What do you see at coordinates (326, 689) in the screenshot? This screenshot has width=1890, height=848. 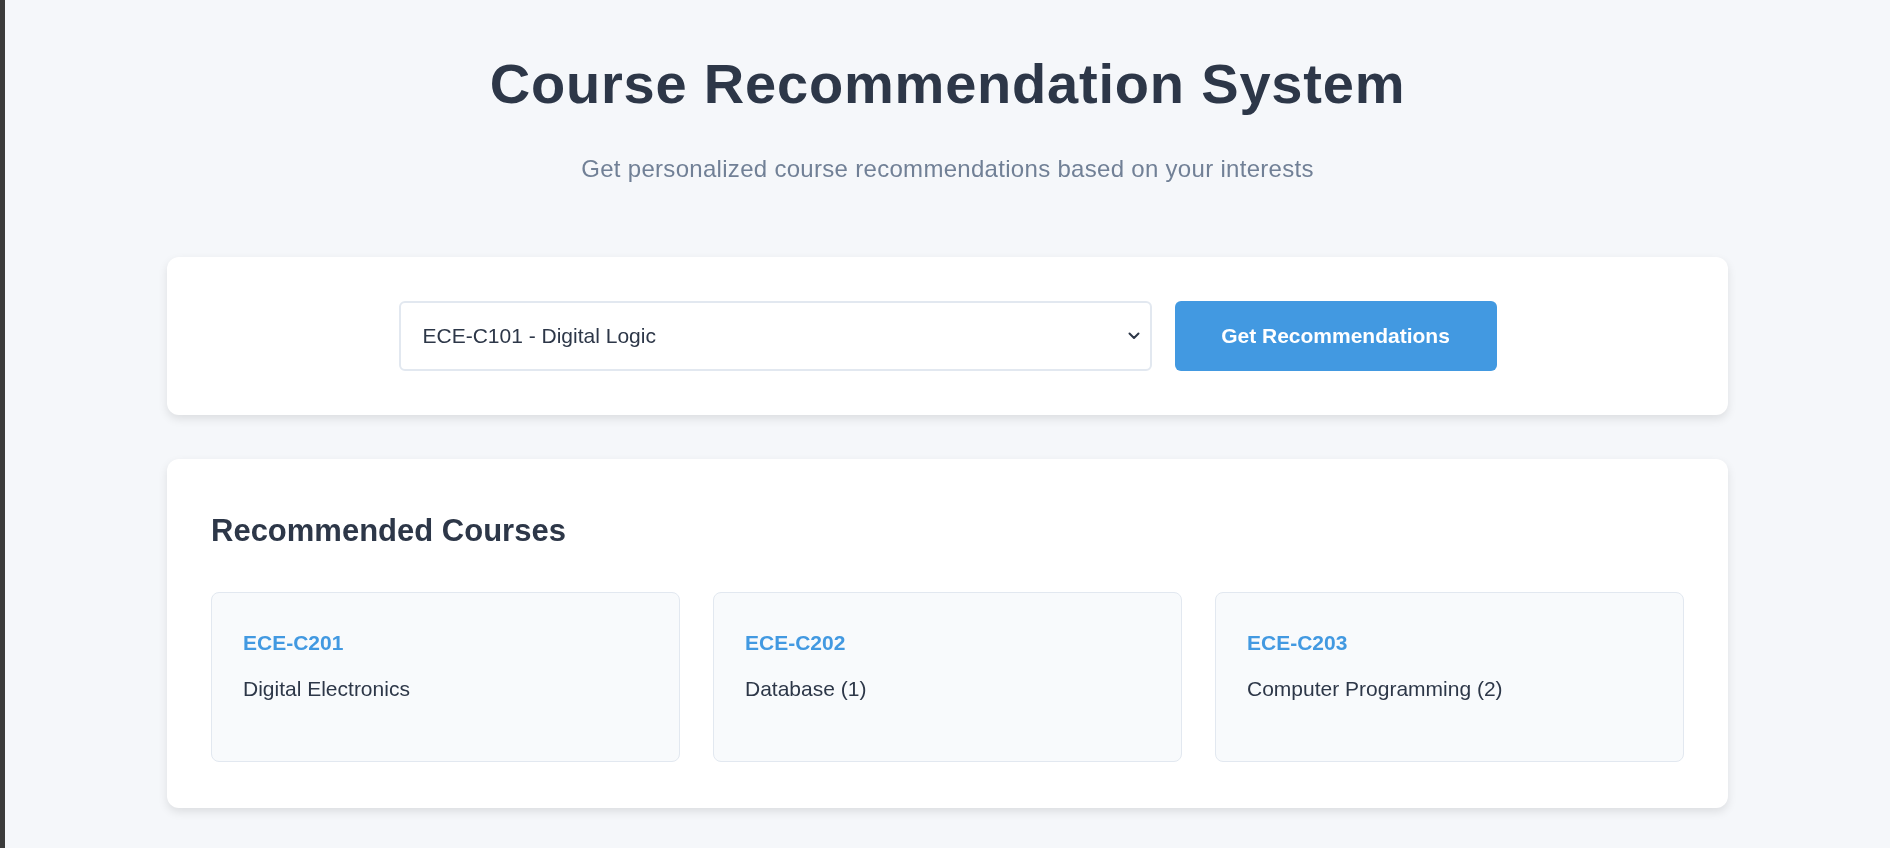 I see `course-name: Digital Electronics` at bounding box center [326, 689].